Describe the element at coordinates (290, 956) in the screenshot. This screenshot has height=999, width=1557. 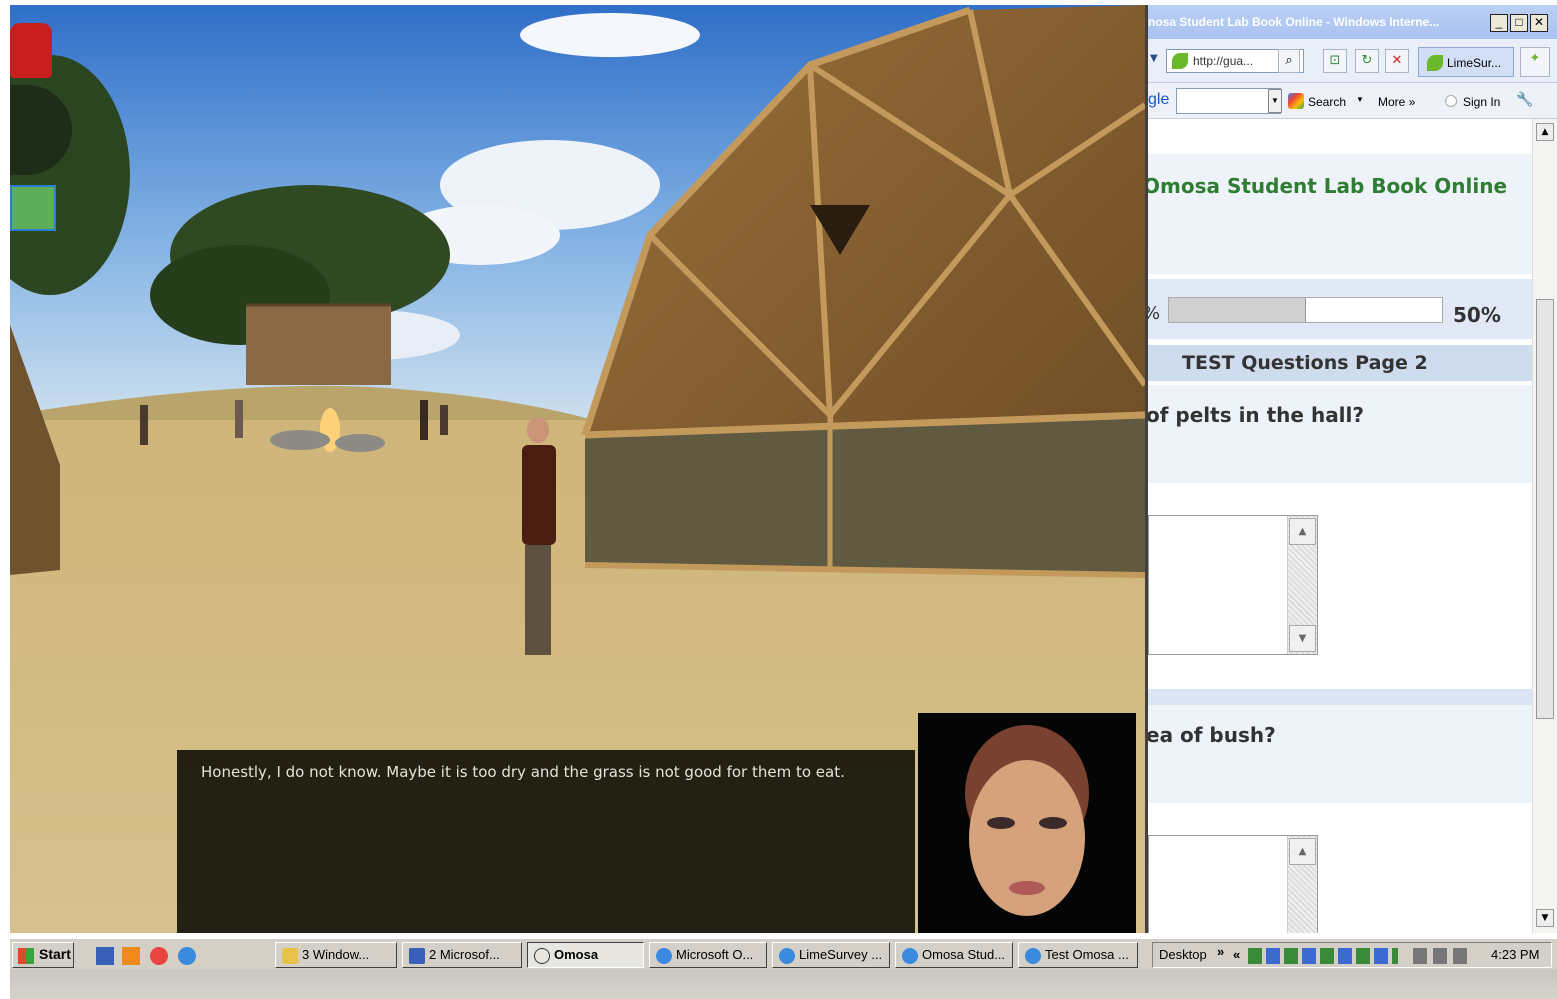
I see `folder-icon` at that location.